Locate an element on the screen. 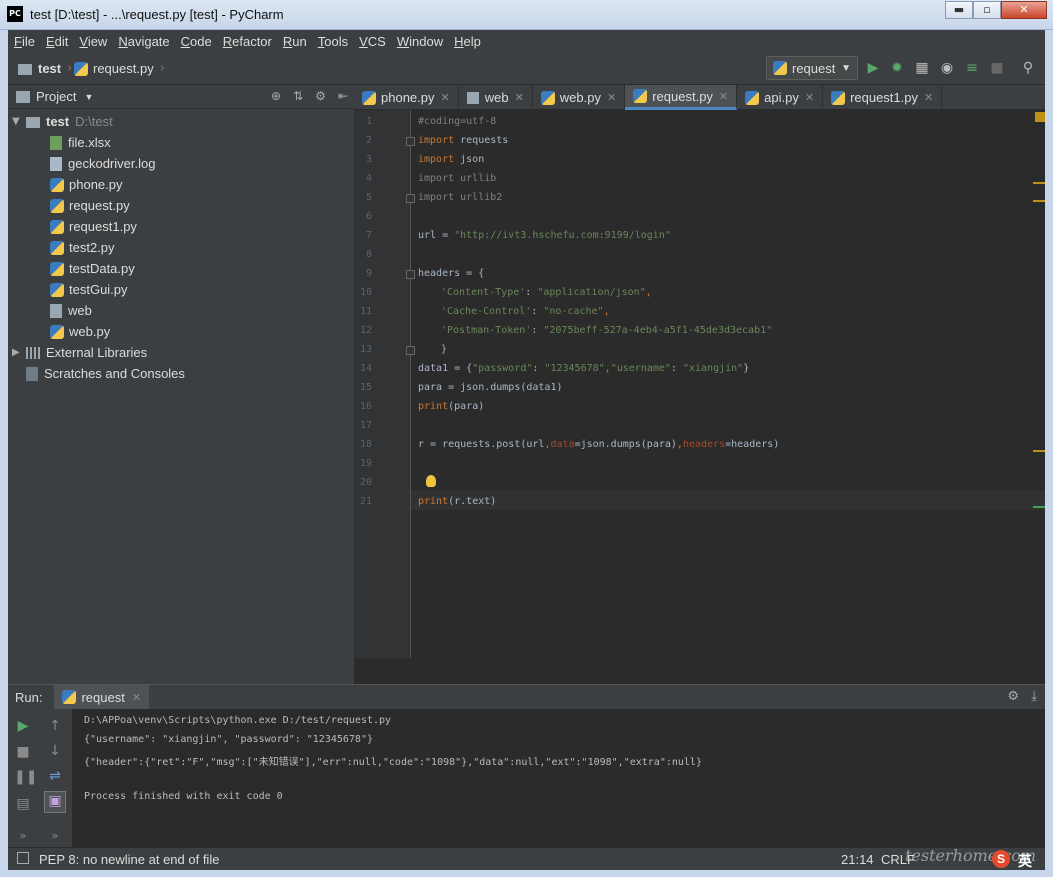 The width and height of the screenshot is (1053, 877). menu-refactor: Refactor is located at coordinates (247, 41).